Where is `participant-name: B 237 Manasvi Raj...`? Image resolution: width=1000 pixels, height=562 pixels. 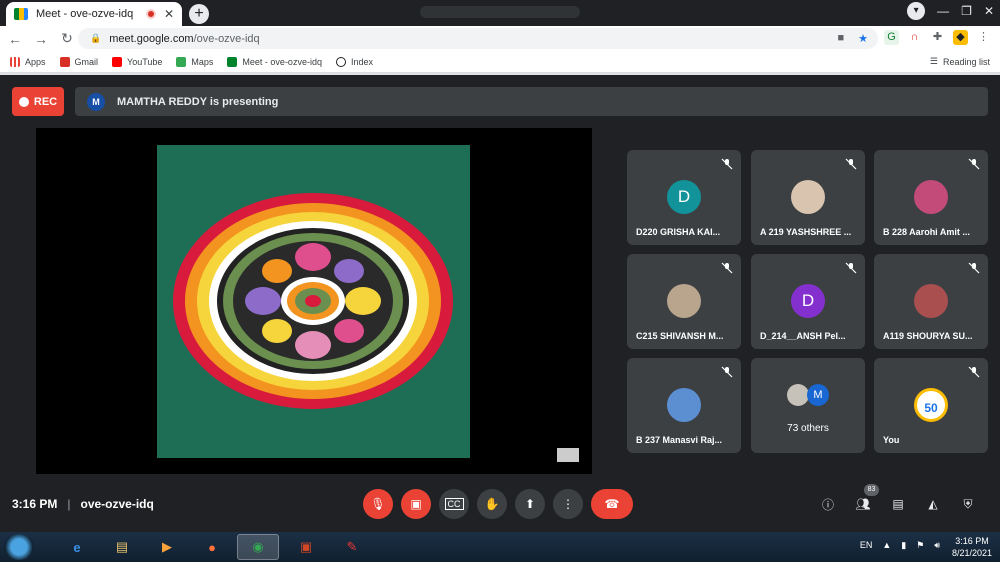 participant-name: B 237 Manasvi Raj... is located at coordinates (679, 440).